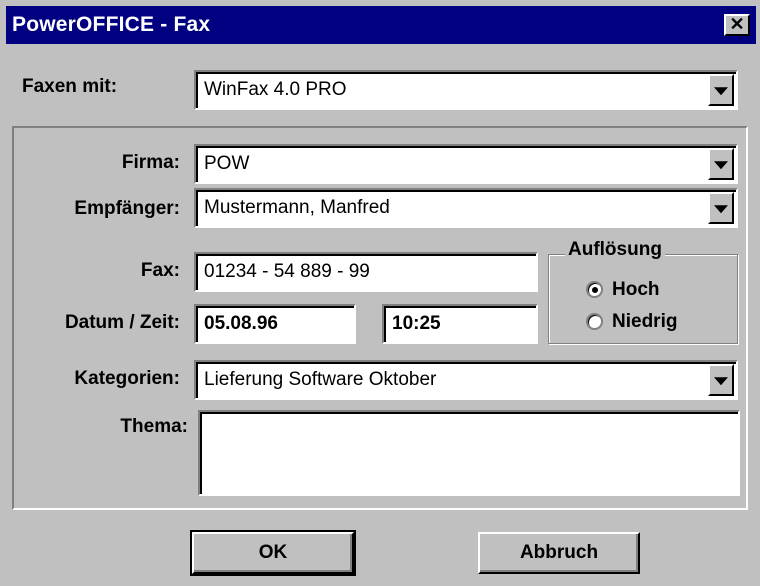 The image size is (760, 586). What do you see at coordinates (320, 379) in the screenshot?
I see `kategorien-value: Lieferung Software Oktober` at bounding box center [320, 379].